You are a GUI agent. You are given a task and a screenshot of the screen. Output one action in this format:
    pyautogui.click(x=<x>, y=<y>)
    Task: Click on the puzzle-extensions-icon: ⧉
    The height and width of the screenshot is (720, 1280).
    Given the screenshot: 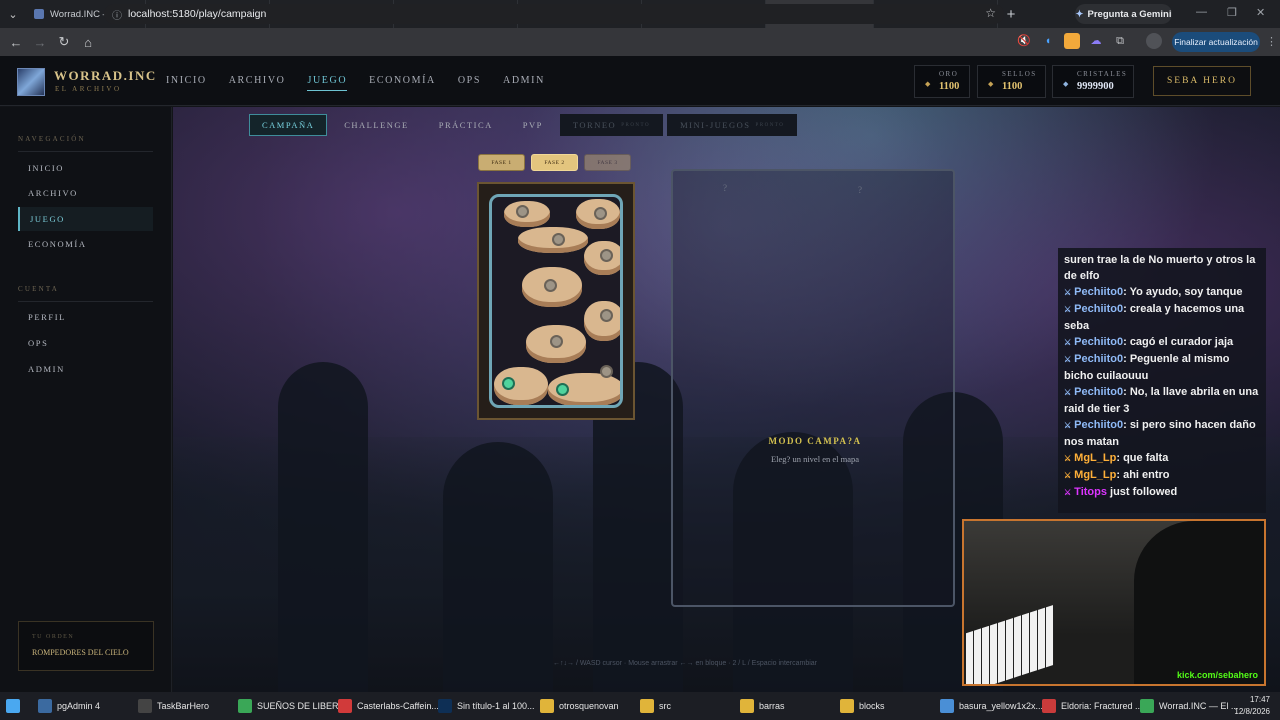 What is the action you would take?
    pyautogui.click(x=1120, y=41)
    